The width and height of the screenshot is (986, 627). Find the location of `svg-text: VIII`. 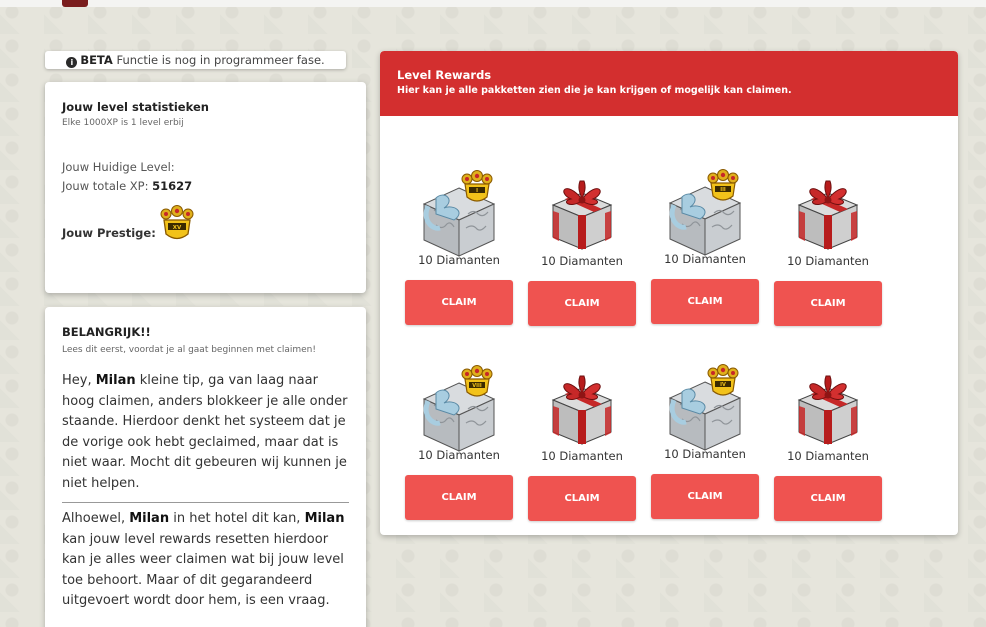

svg-text: VIII is located at coordinates (477, 386).